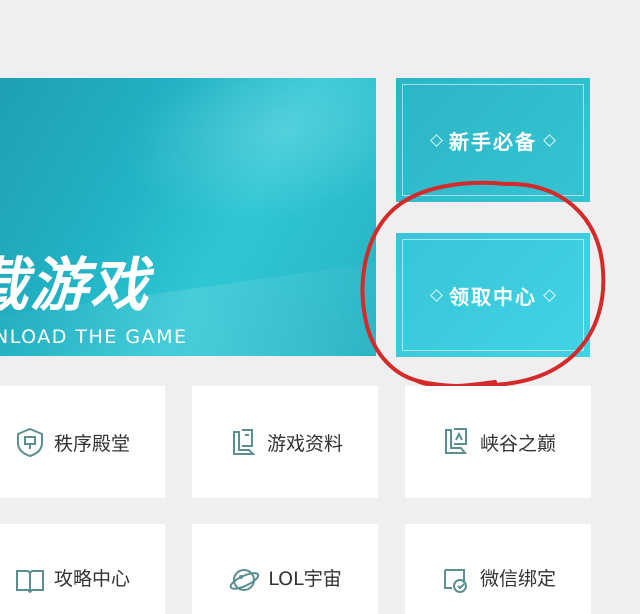 Image resolution: width=640 pixels, height=614 pixels. Describe the element at coordinates (91, 579) in the screenshot. I see `tile-label: 攻略中心` at that location.